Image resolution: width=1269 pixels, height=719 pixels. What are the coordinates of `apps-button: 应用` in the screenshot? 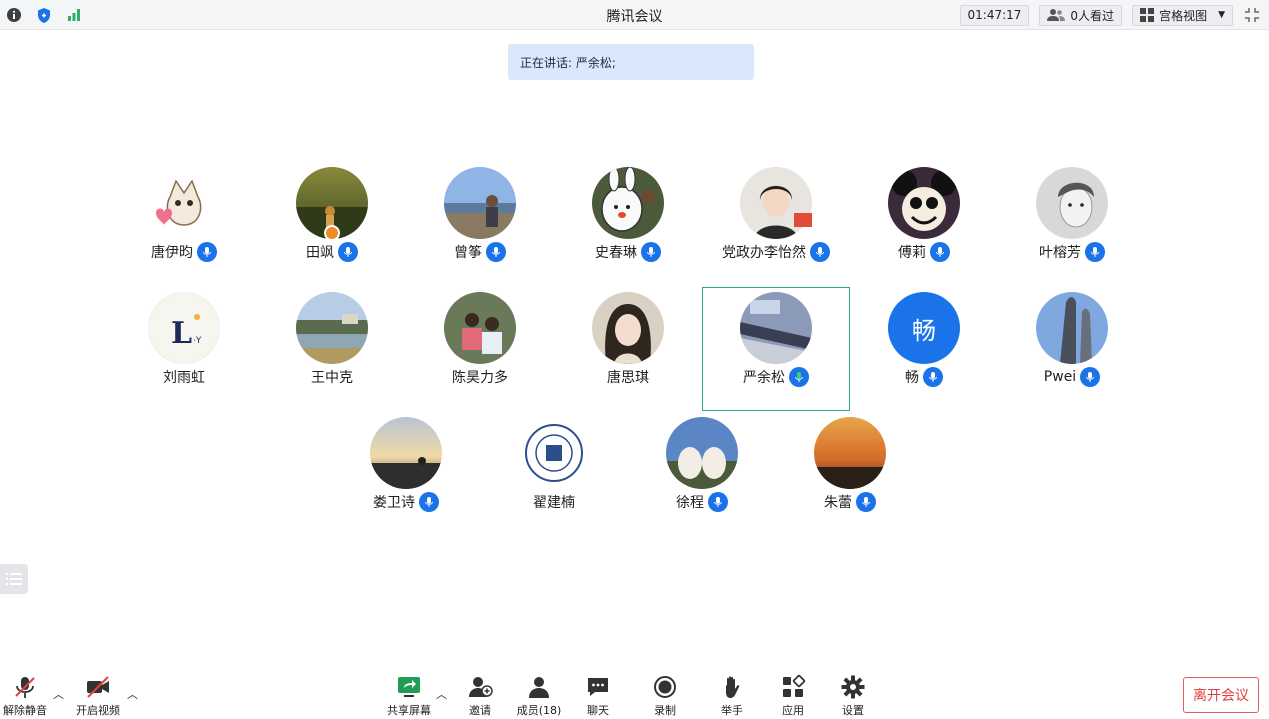 It's located at (793, 696).